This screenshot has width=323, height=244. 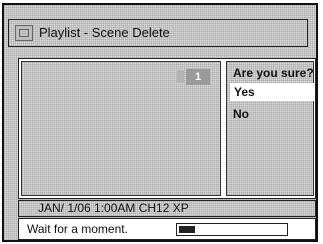 What do you see at coordinates (104, 32) in the screenshot?
I see `page-title: Playlist - Scene Delete` at bounding box center [104, 32].